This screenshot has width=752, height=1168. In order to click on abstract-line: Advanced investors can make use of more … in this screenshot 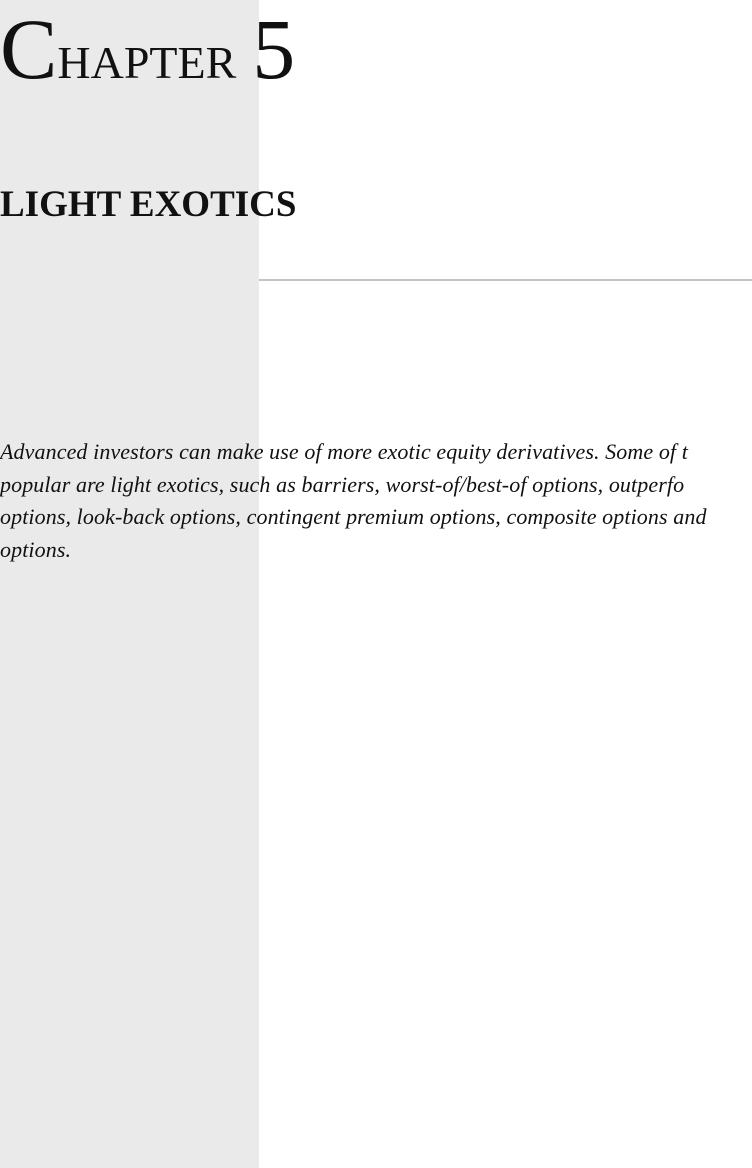, I will do `click(344, 451)`.